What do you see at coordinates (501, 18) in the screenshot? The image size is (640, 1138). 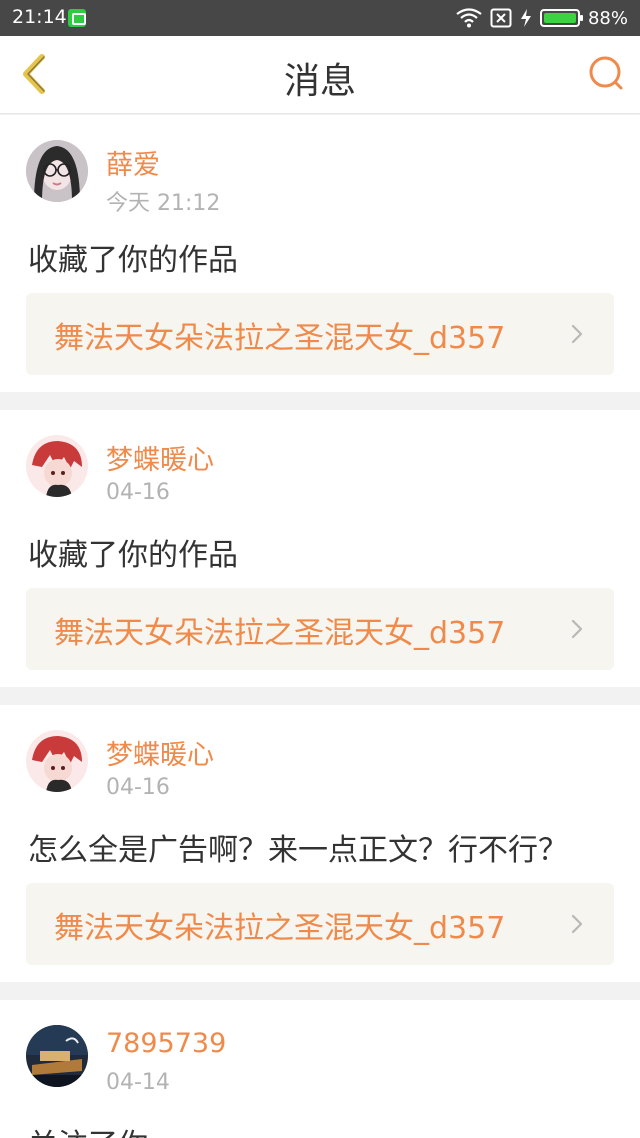 I see `no-sim-icon` at bounding box center [501, 18].